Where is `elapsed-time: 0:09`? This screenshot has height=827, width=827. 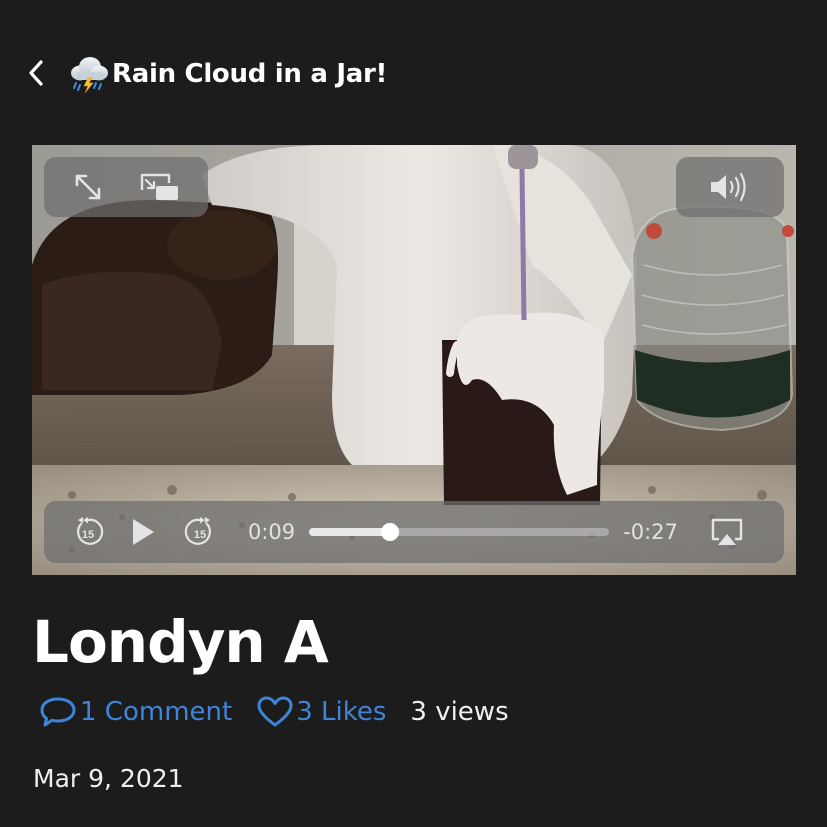 elapsed-time: 0:09 is located at coordinates (272, 532).